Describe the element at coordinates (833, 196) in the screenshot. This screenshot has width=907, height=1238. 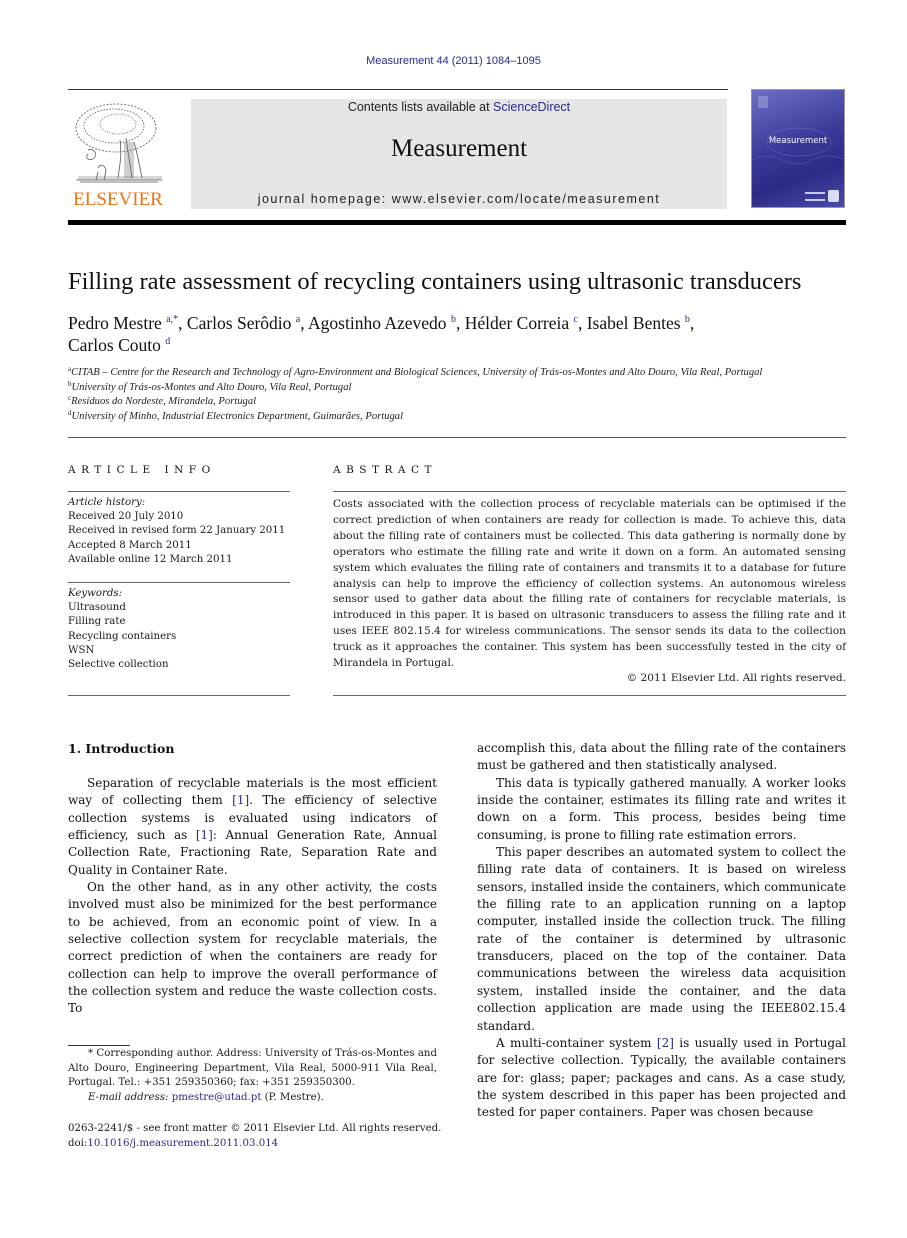
I see `cover-badge-icon` at that location.